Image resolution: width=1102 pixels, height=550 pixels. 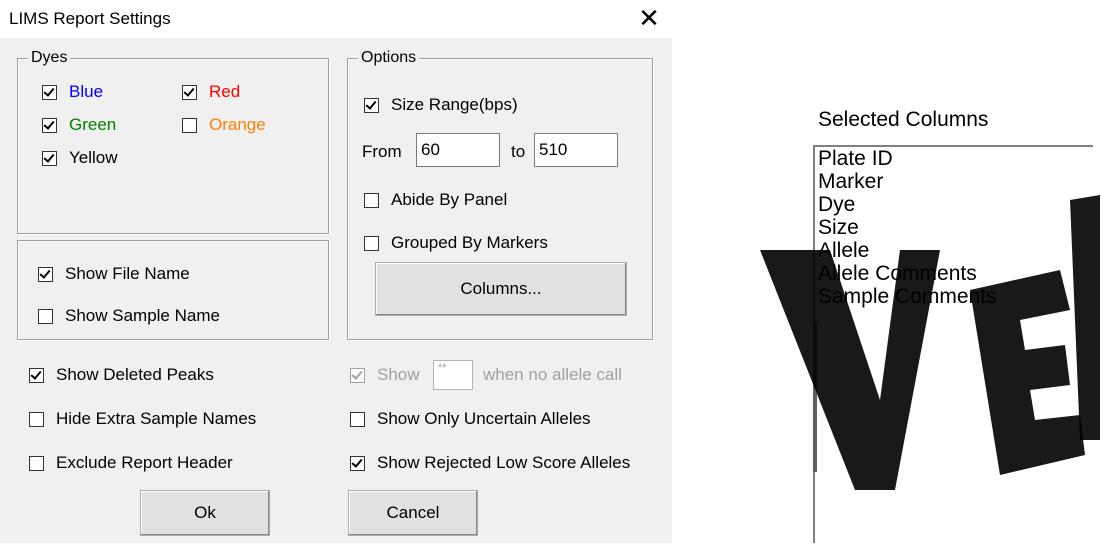 What do you see at coordinates (815, 397) in the screenshot?
I see `list-divider` at bounding box center [815, 397].